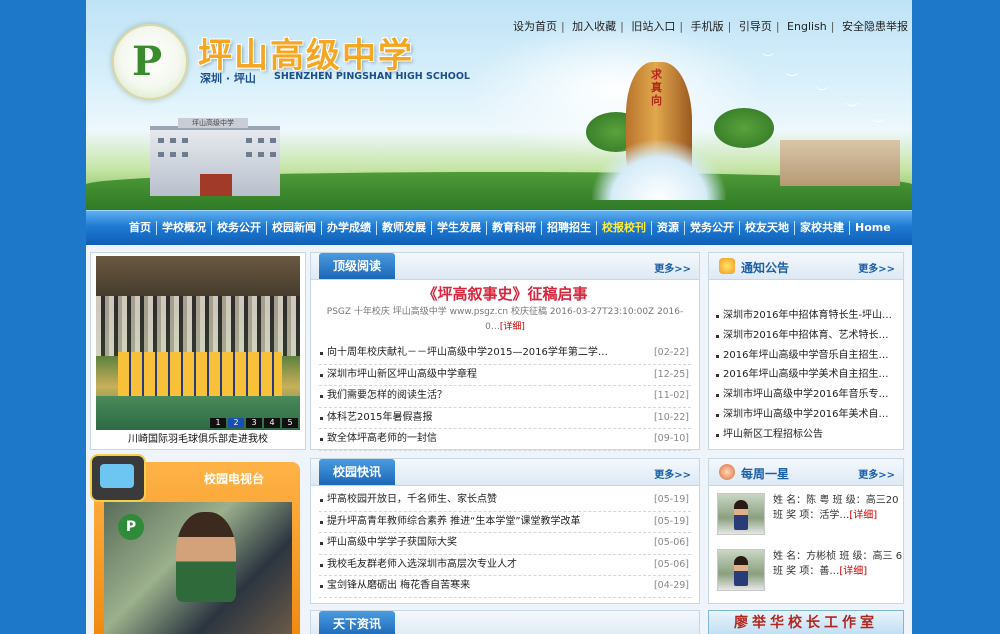 The height and width of the screenshot is (634, 1000). Describe the element at coordinates (876, 473) in the screenshot. I see `star-more-link: 更多>>` at that location.